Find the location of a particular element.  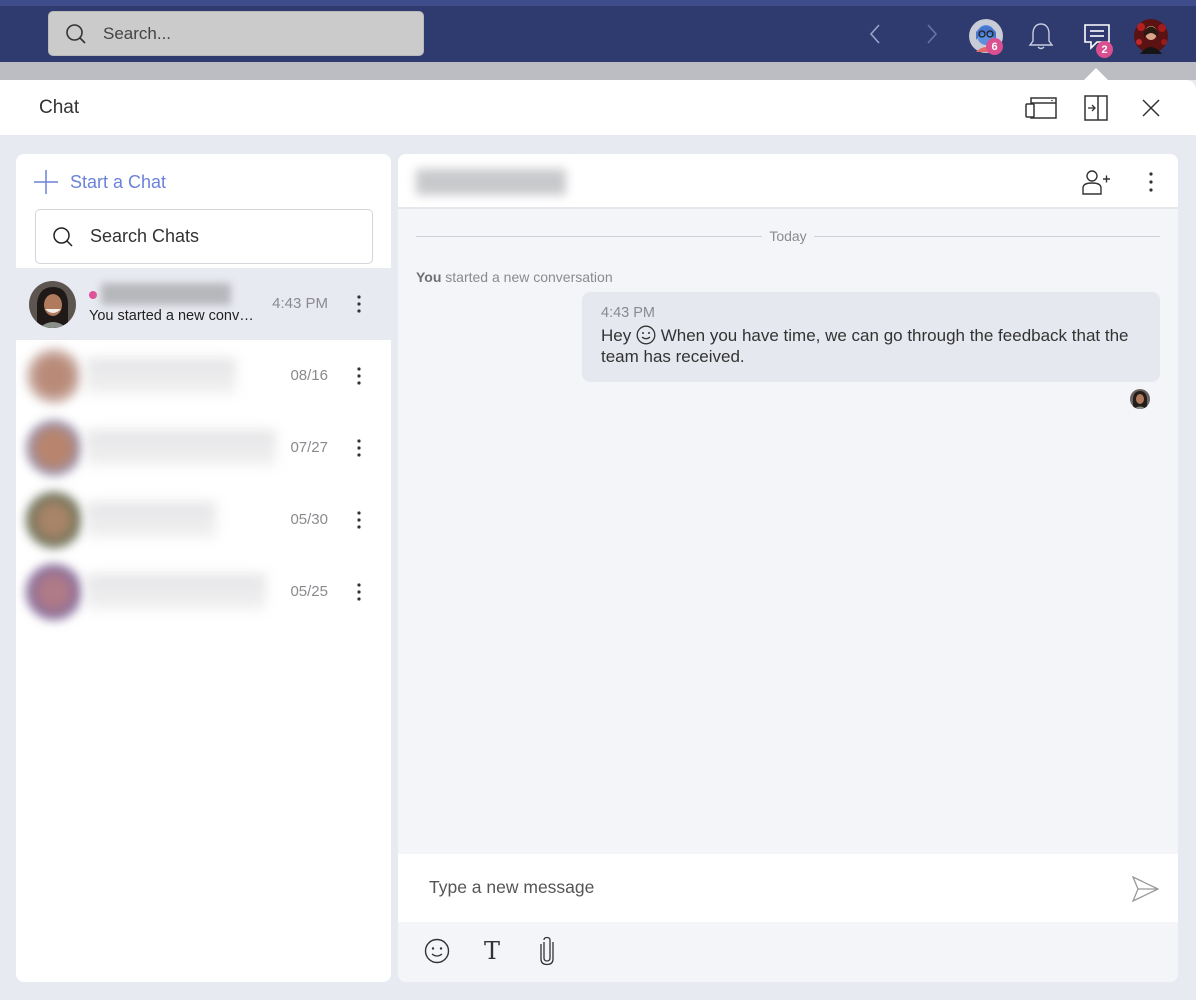

read-receipt-avatar is located at coordinates (1140, 399).